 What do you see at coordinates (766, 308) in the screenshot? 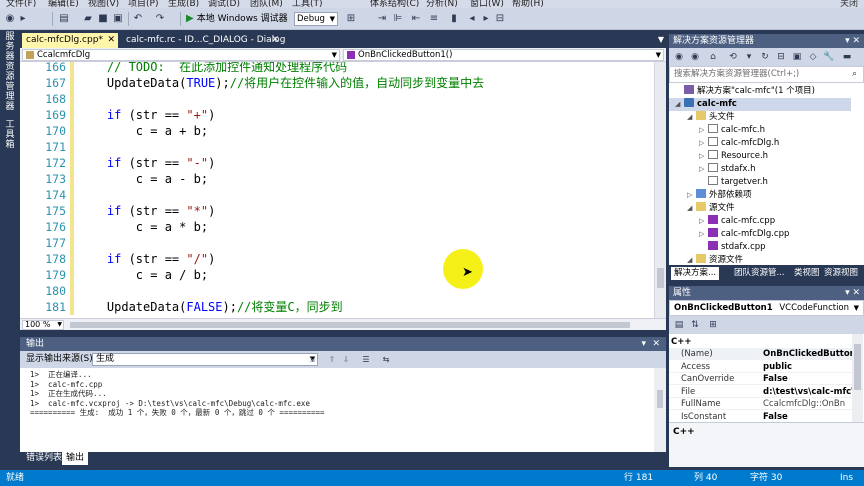
I see `properties-object-select: OnBnClickedButton1 VCCodeFunction ▼` at bounding box center [766, 308].